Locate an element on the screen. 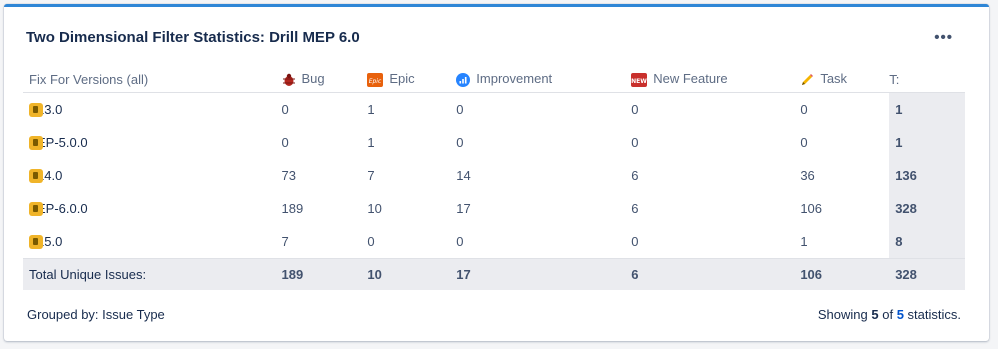  version-cell: EP-6.0.0 is located at coordinates (152, 208).